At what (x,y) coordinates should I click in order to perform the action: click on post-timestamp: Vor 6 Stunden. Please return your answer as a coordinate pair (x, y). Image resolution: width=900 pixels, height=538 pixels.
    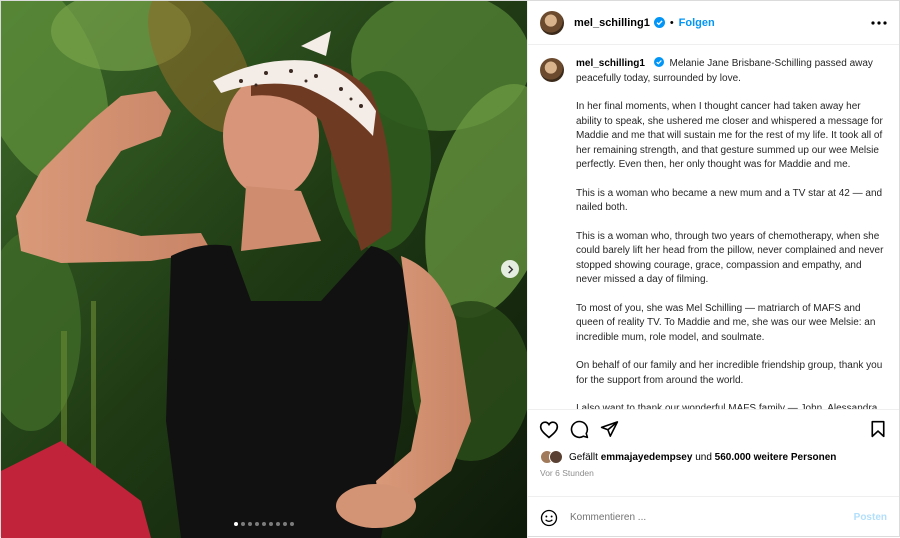
    Looking at the image, I should click on (713, 474).